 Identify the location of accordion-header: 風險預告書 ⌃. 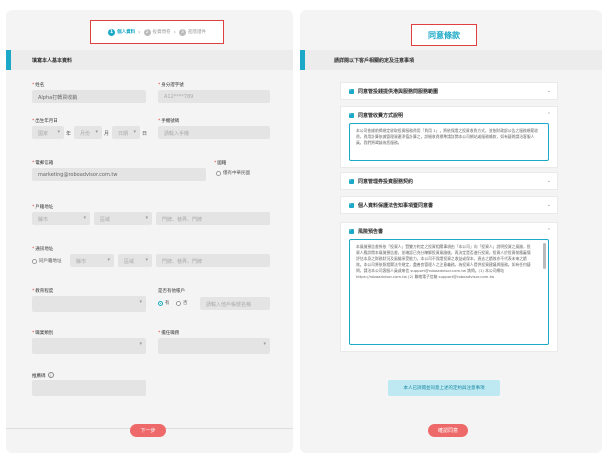
(449, 231).